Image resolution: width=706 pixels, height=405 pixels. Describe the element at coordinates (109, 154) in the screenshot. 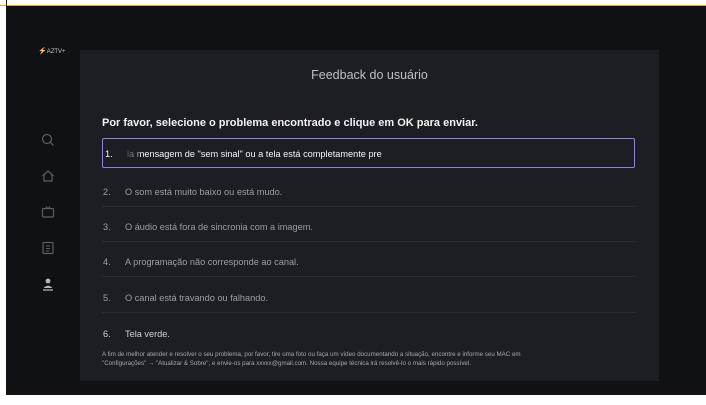

I see `option-number: 1.` at that location.